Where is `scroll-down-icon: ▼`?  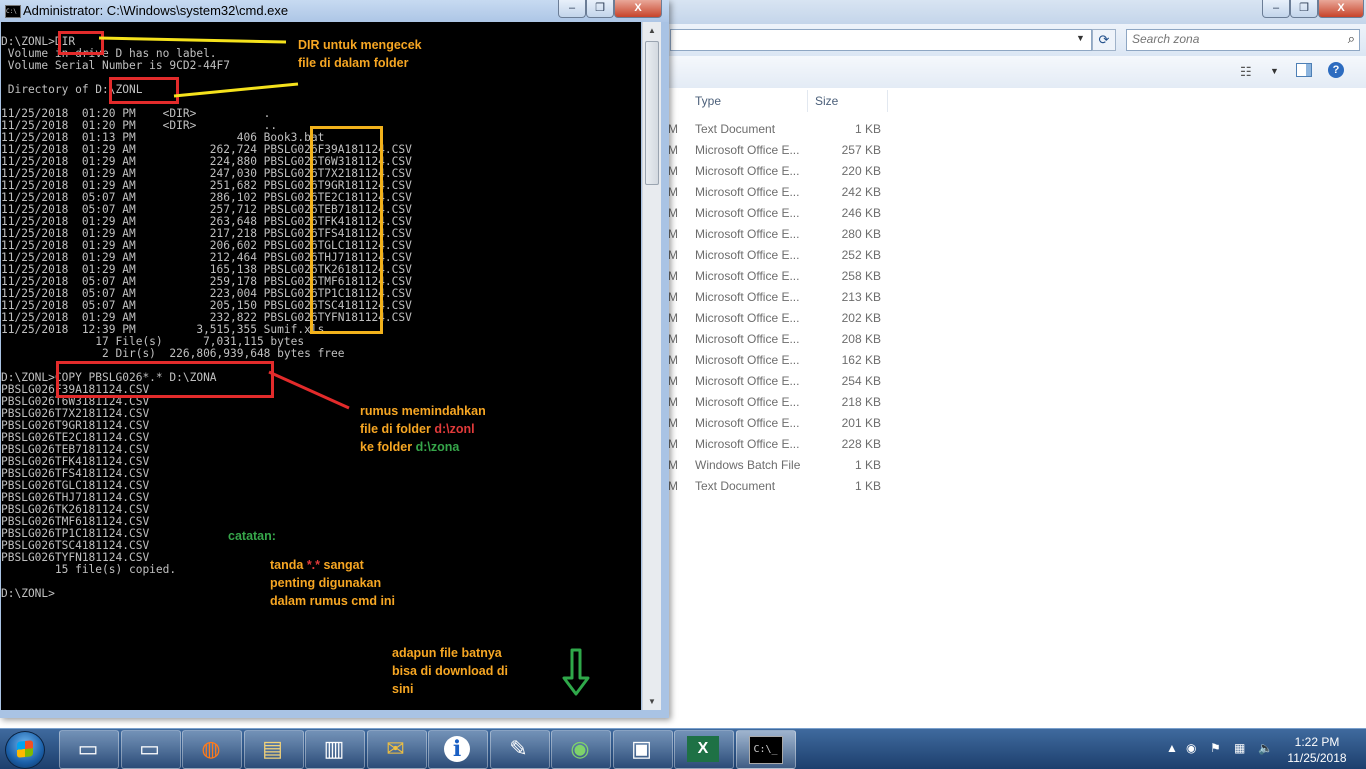 scroll-down-icon: ▼ is located at coordinates (652, 701).